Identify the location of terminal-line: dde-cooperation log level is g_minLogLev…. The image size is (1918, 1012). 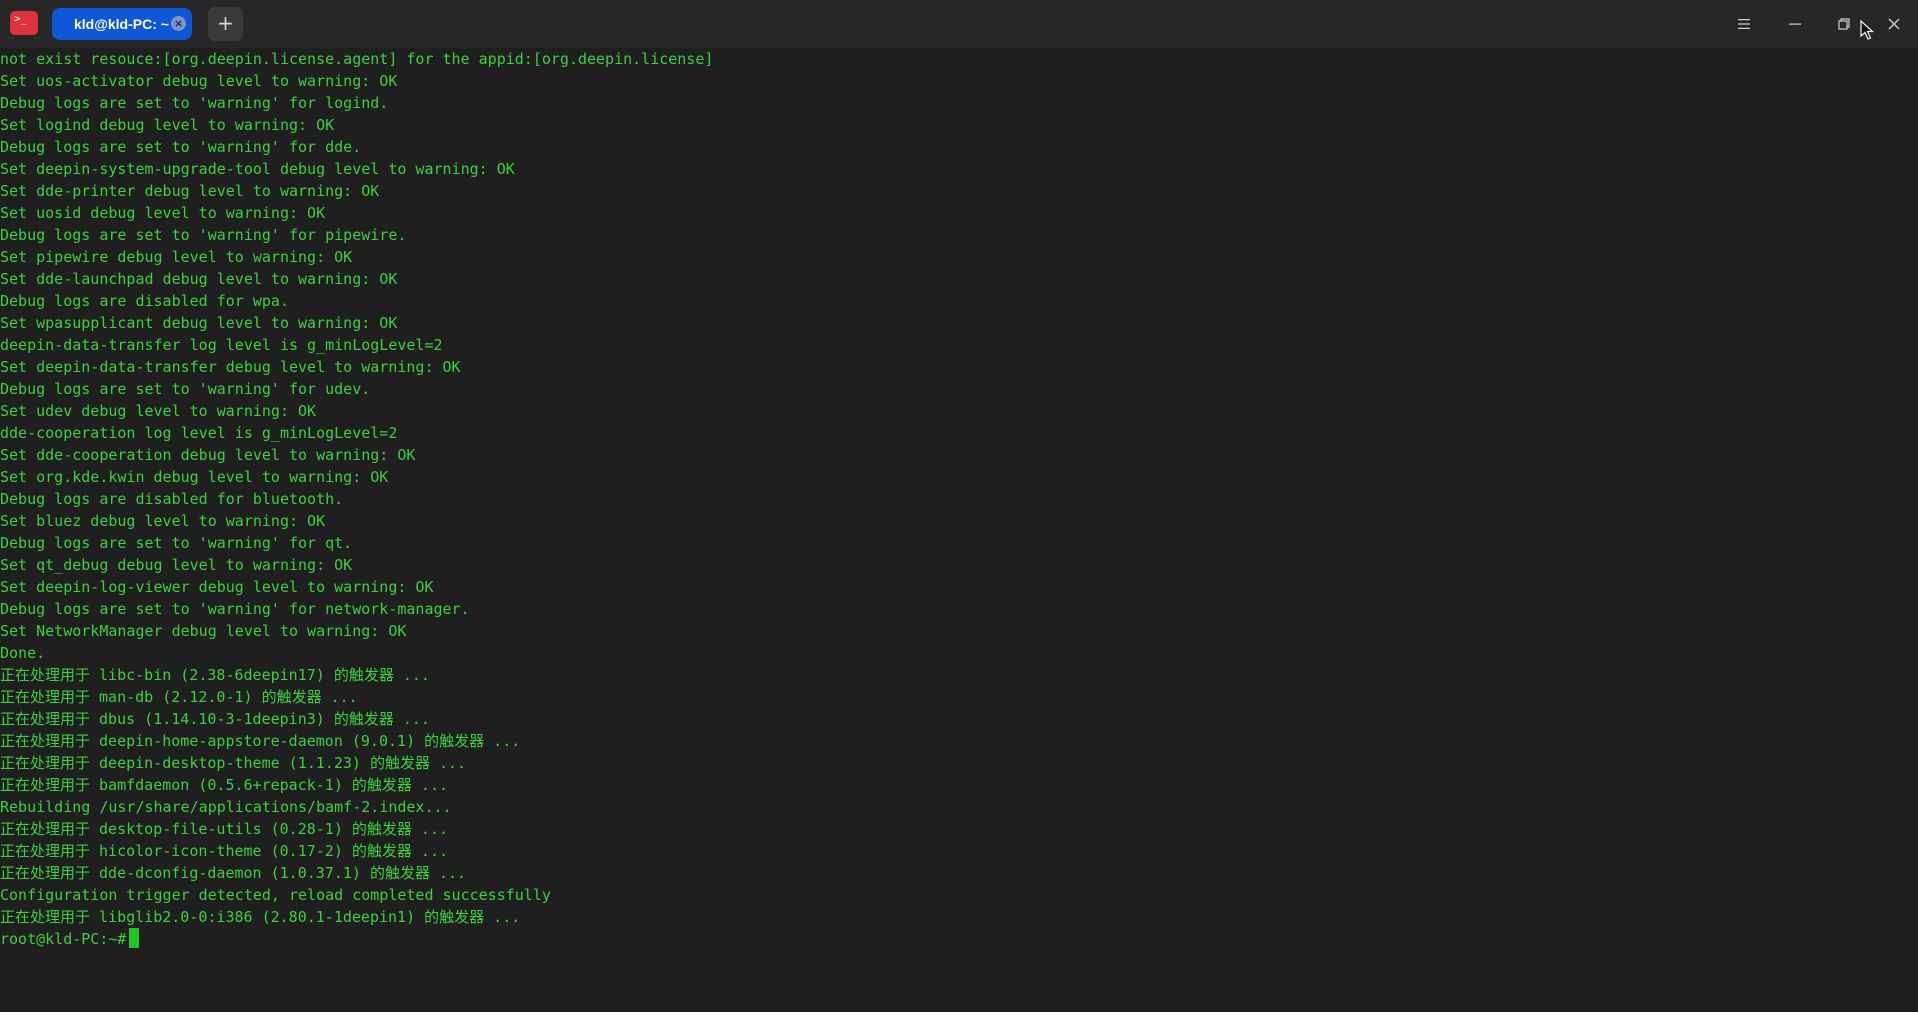
(199, 433).